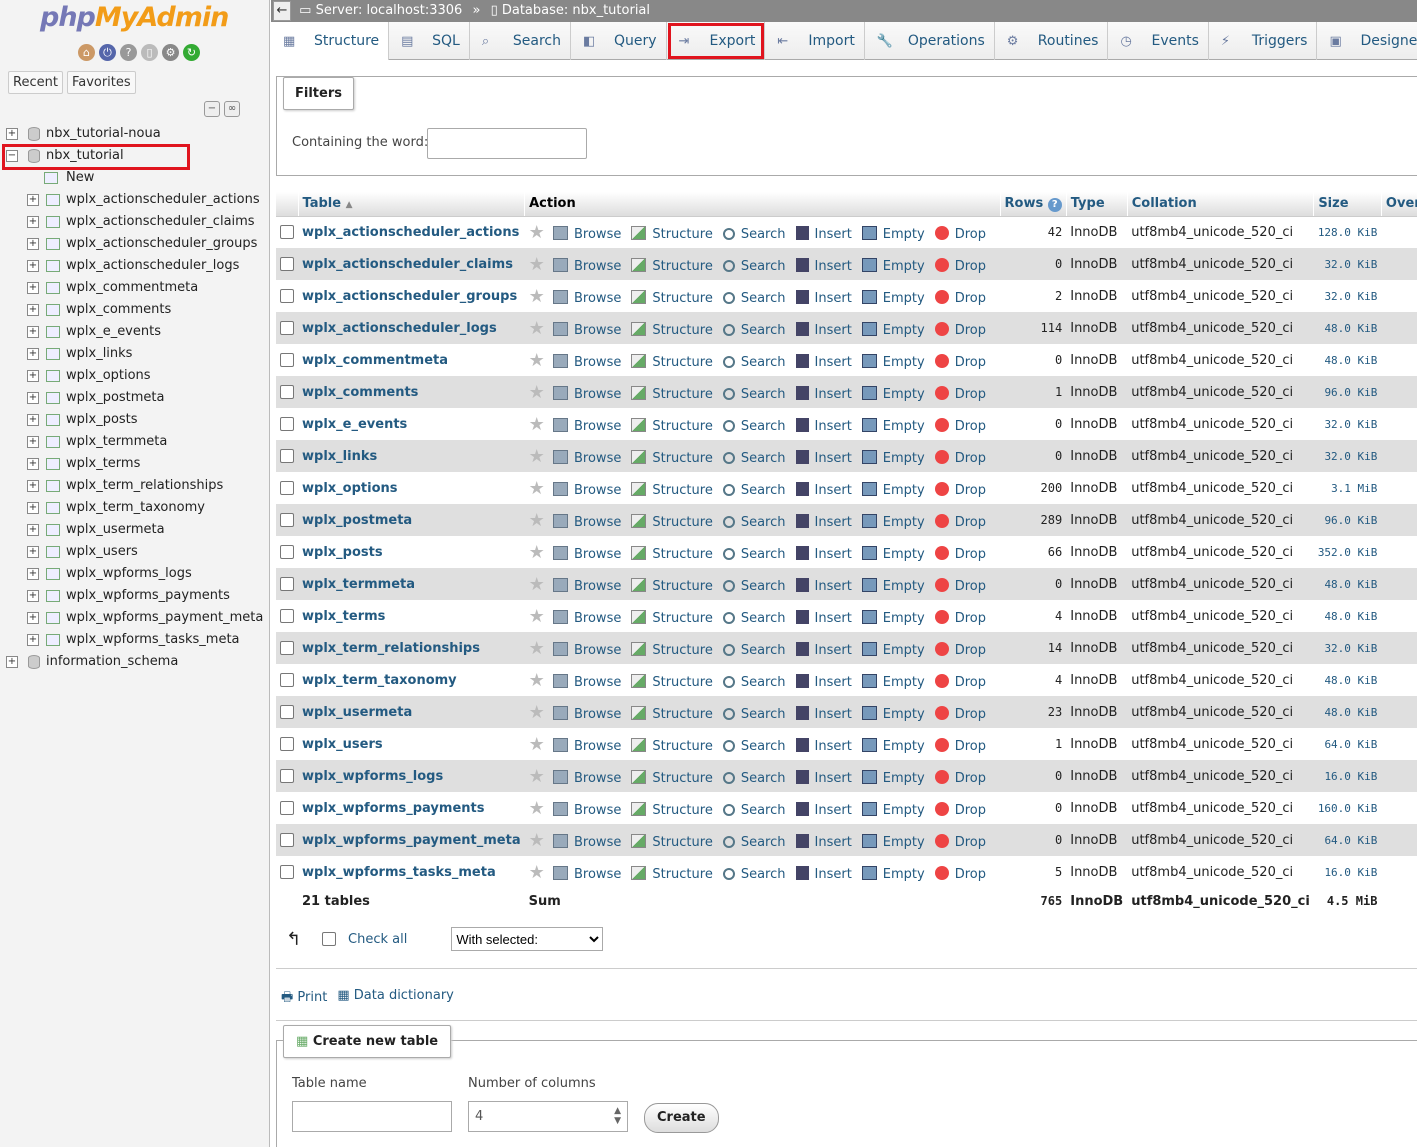  I want to click on header-overhead: Overhead, so click(1399, 204).